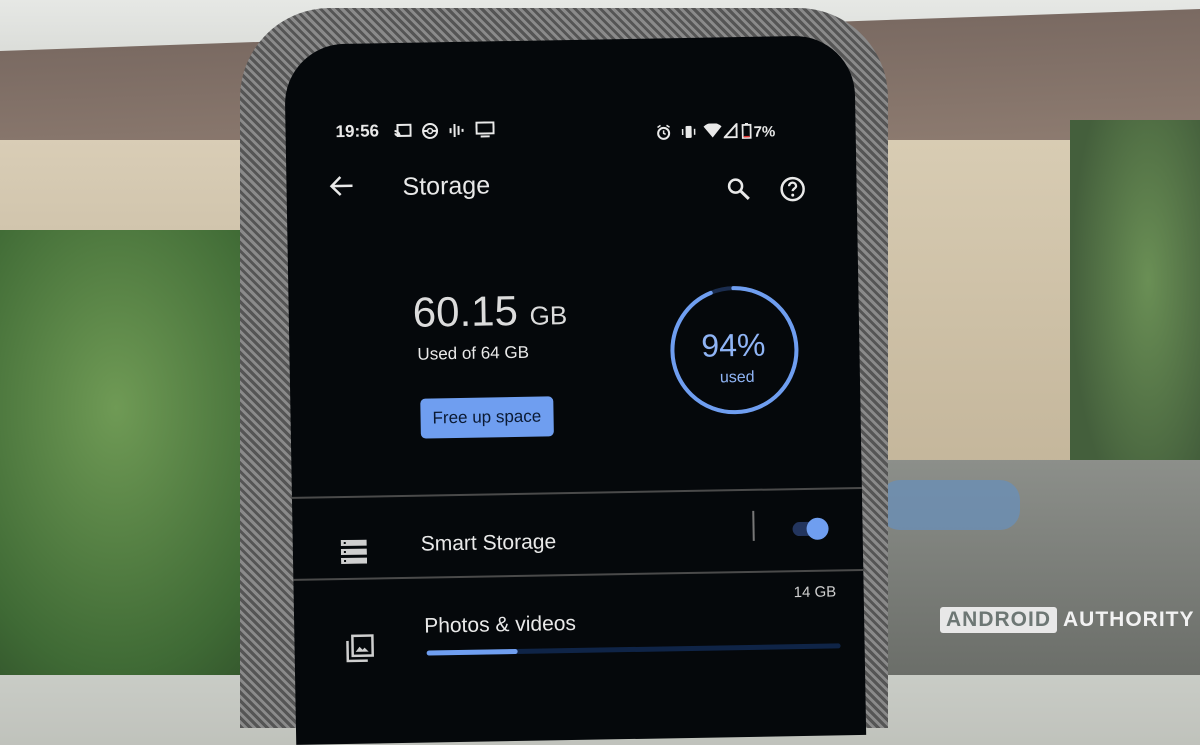 The image size is (1200, 745). I want to click on tv-icon, so click(484, 131).